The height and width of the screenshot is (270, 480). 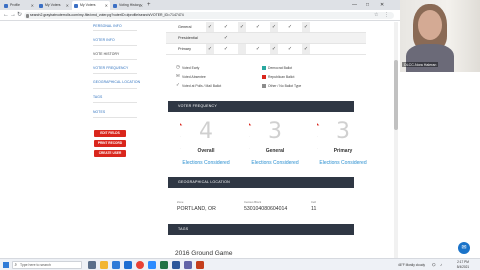 What do you see at coordinates (19, 5) in the screenshot?
I see `browser-tab-profile: Profile ✕` at bounding box center [19, 5].